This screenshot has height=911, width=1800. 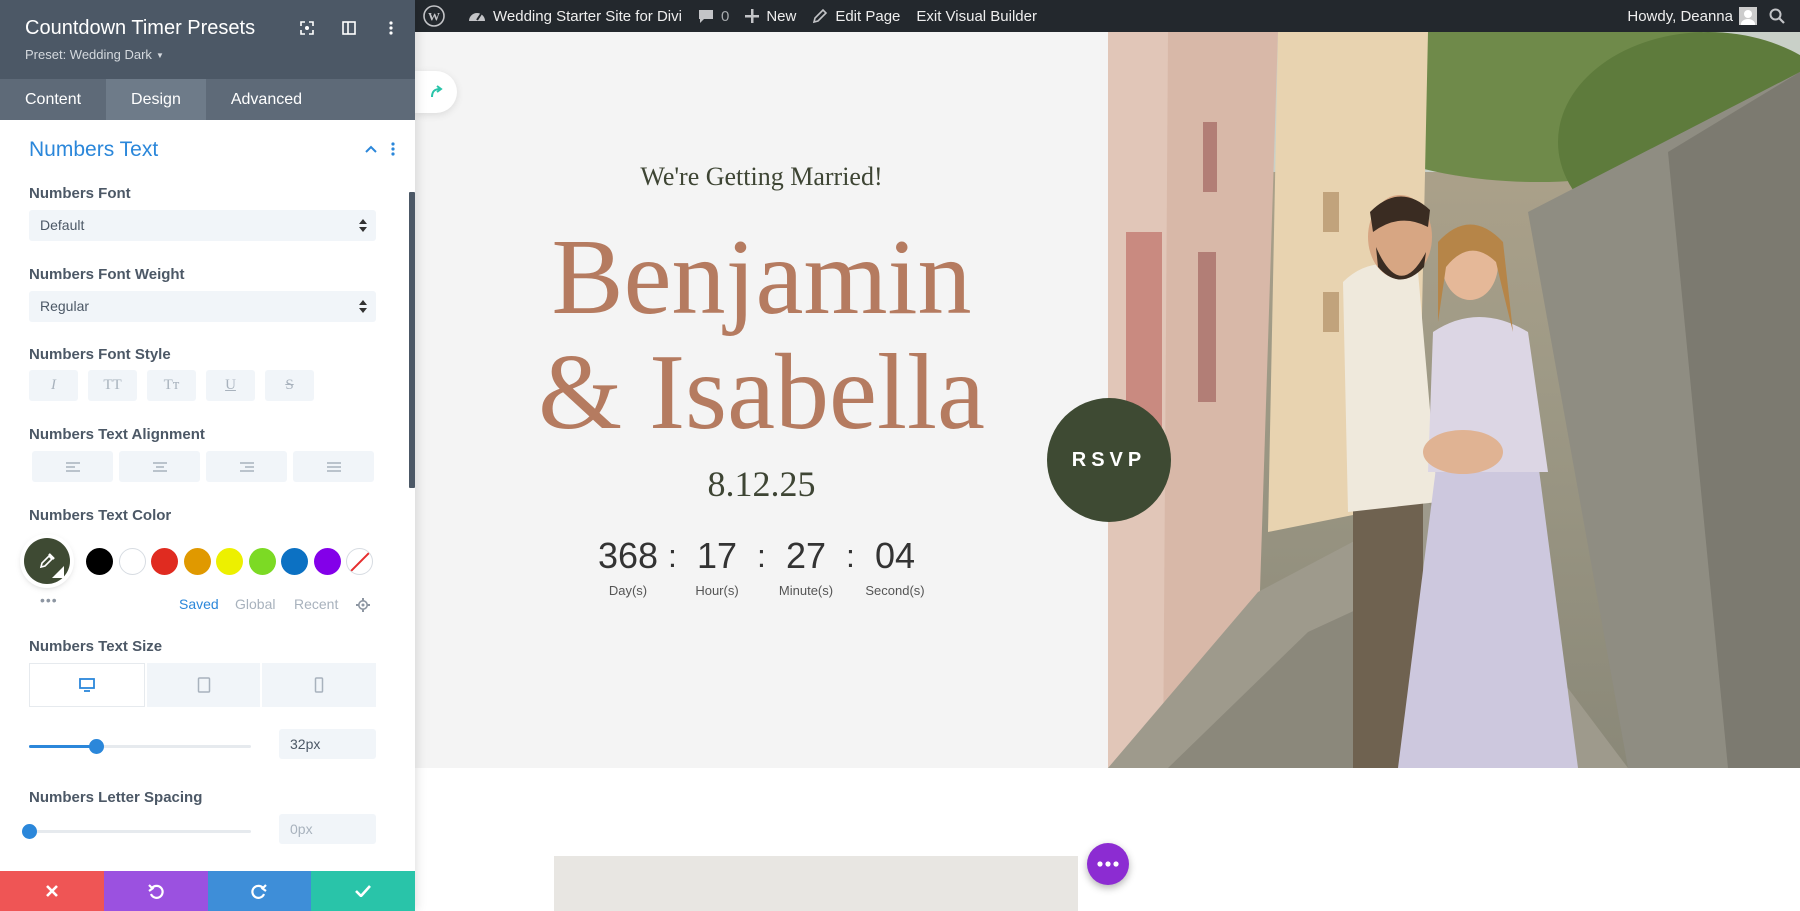 What do you see at coordinates (262, 561) in the screenshot?
I see `swatch-green` at bounding box center [262, 561].